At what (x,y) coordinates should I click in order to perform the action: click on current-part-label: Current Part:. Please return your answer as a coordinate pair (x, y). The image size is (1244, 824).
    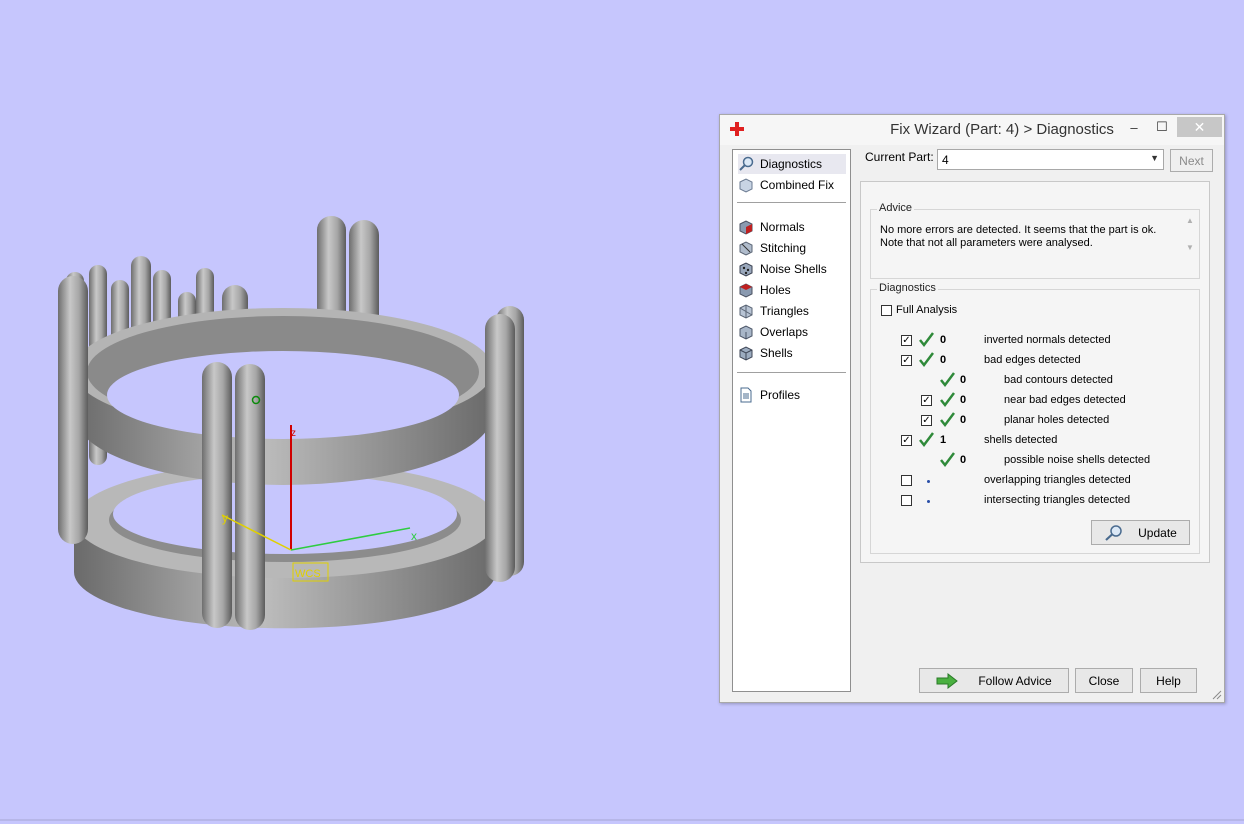
    Looking at the image, I should click on (899, 157).